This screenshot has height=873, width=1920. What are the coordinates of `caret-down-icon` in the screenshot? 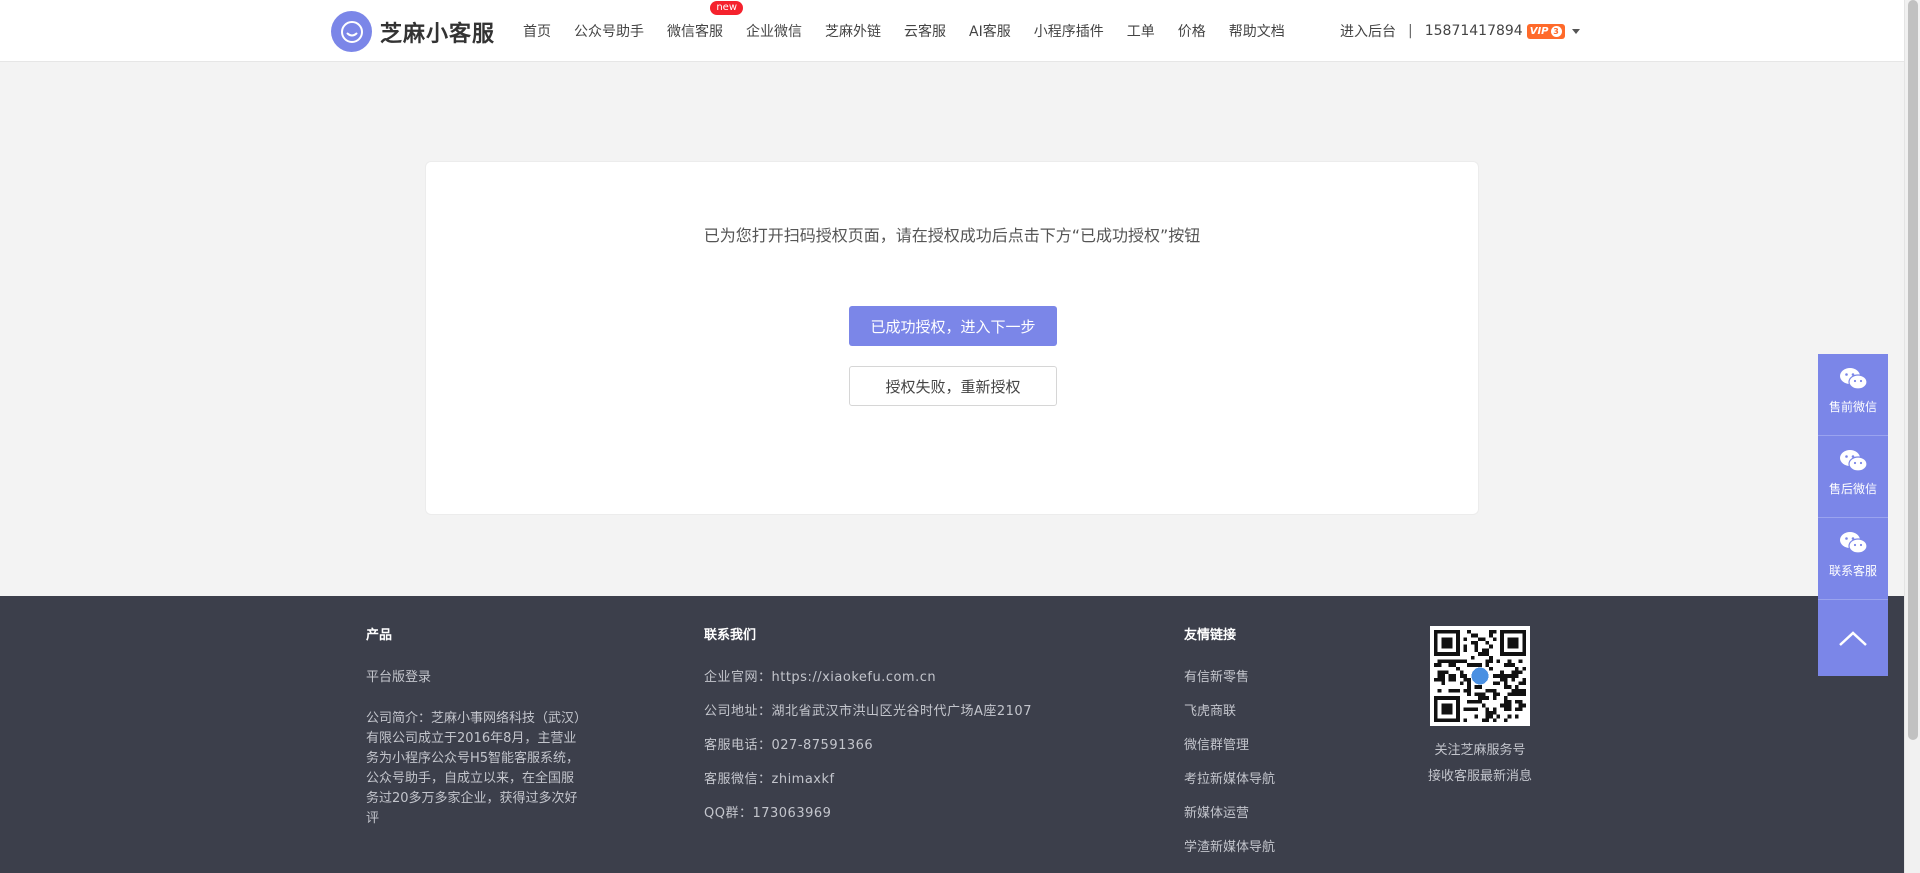 It's located at (1575, 31).